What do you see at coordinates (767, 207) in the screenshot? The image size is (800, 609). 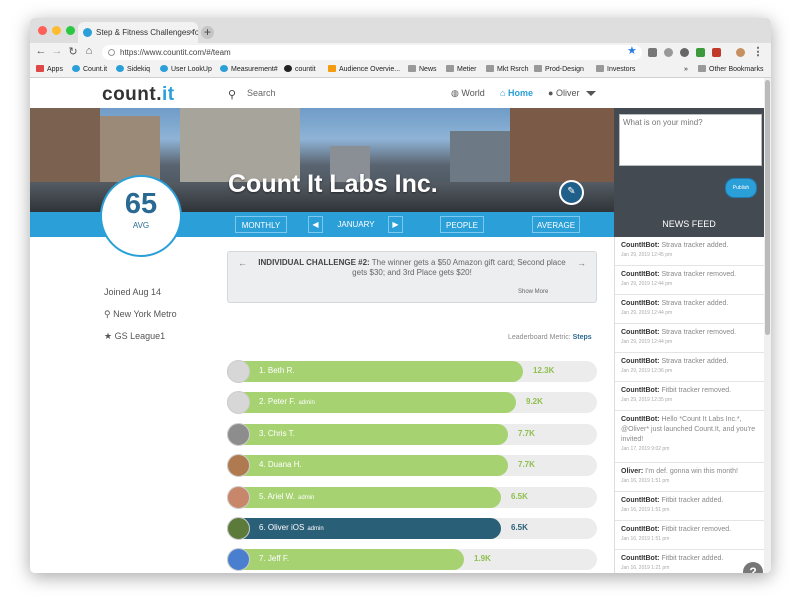 I see `scrollbar-thumb` at bounding box center [767, 207].